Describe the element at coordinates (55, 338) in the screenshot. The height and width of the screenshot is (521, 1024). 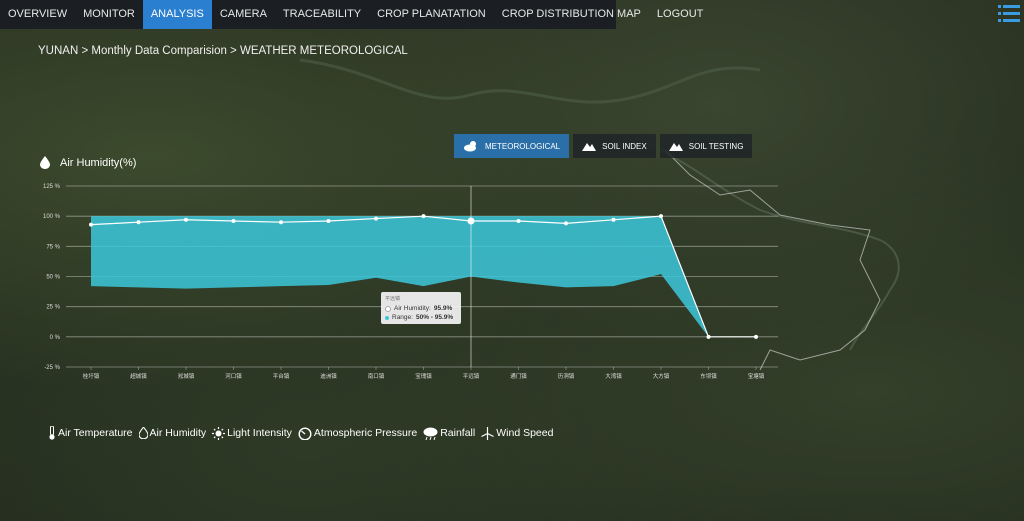
I see `y-tick-label: 0 %` at that location.